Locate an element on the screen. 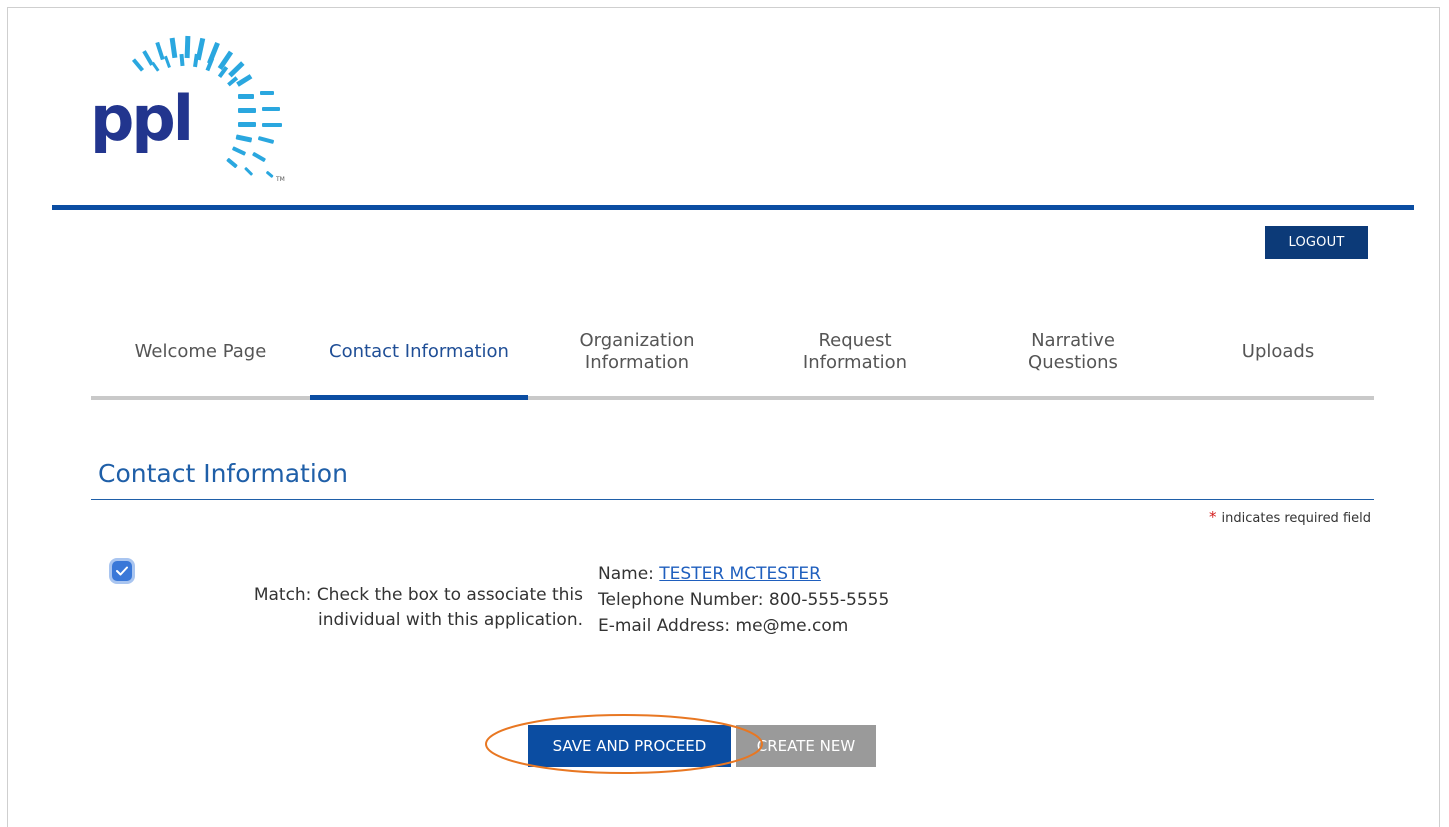  header-divider is located at coordinates (733, 207).